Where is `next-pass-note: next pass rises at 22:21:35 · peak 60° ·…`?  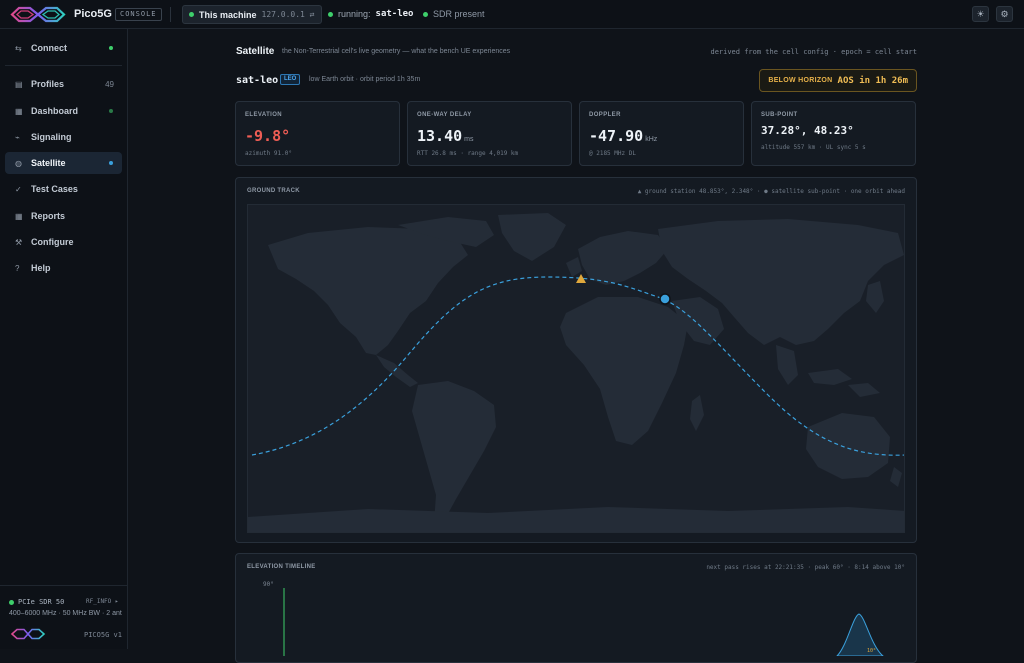 next-pass-note: next pass rises at 22:21:35 · peak 60° ·… is located at coordinates (805, 567).